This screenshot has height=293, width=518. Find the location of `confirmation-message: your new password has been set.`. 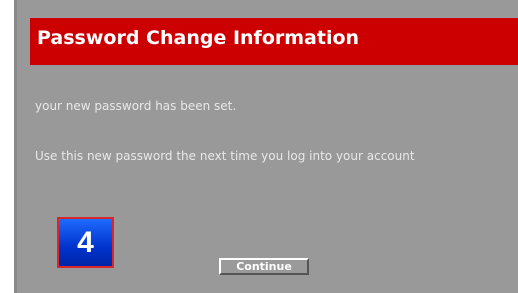

confirmation-message: your new password has been set. is located at coordinates (136, 106).